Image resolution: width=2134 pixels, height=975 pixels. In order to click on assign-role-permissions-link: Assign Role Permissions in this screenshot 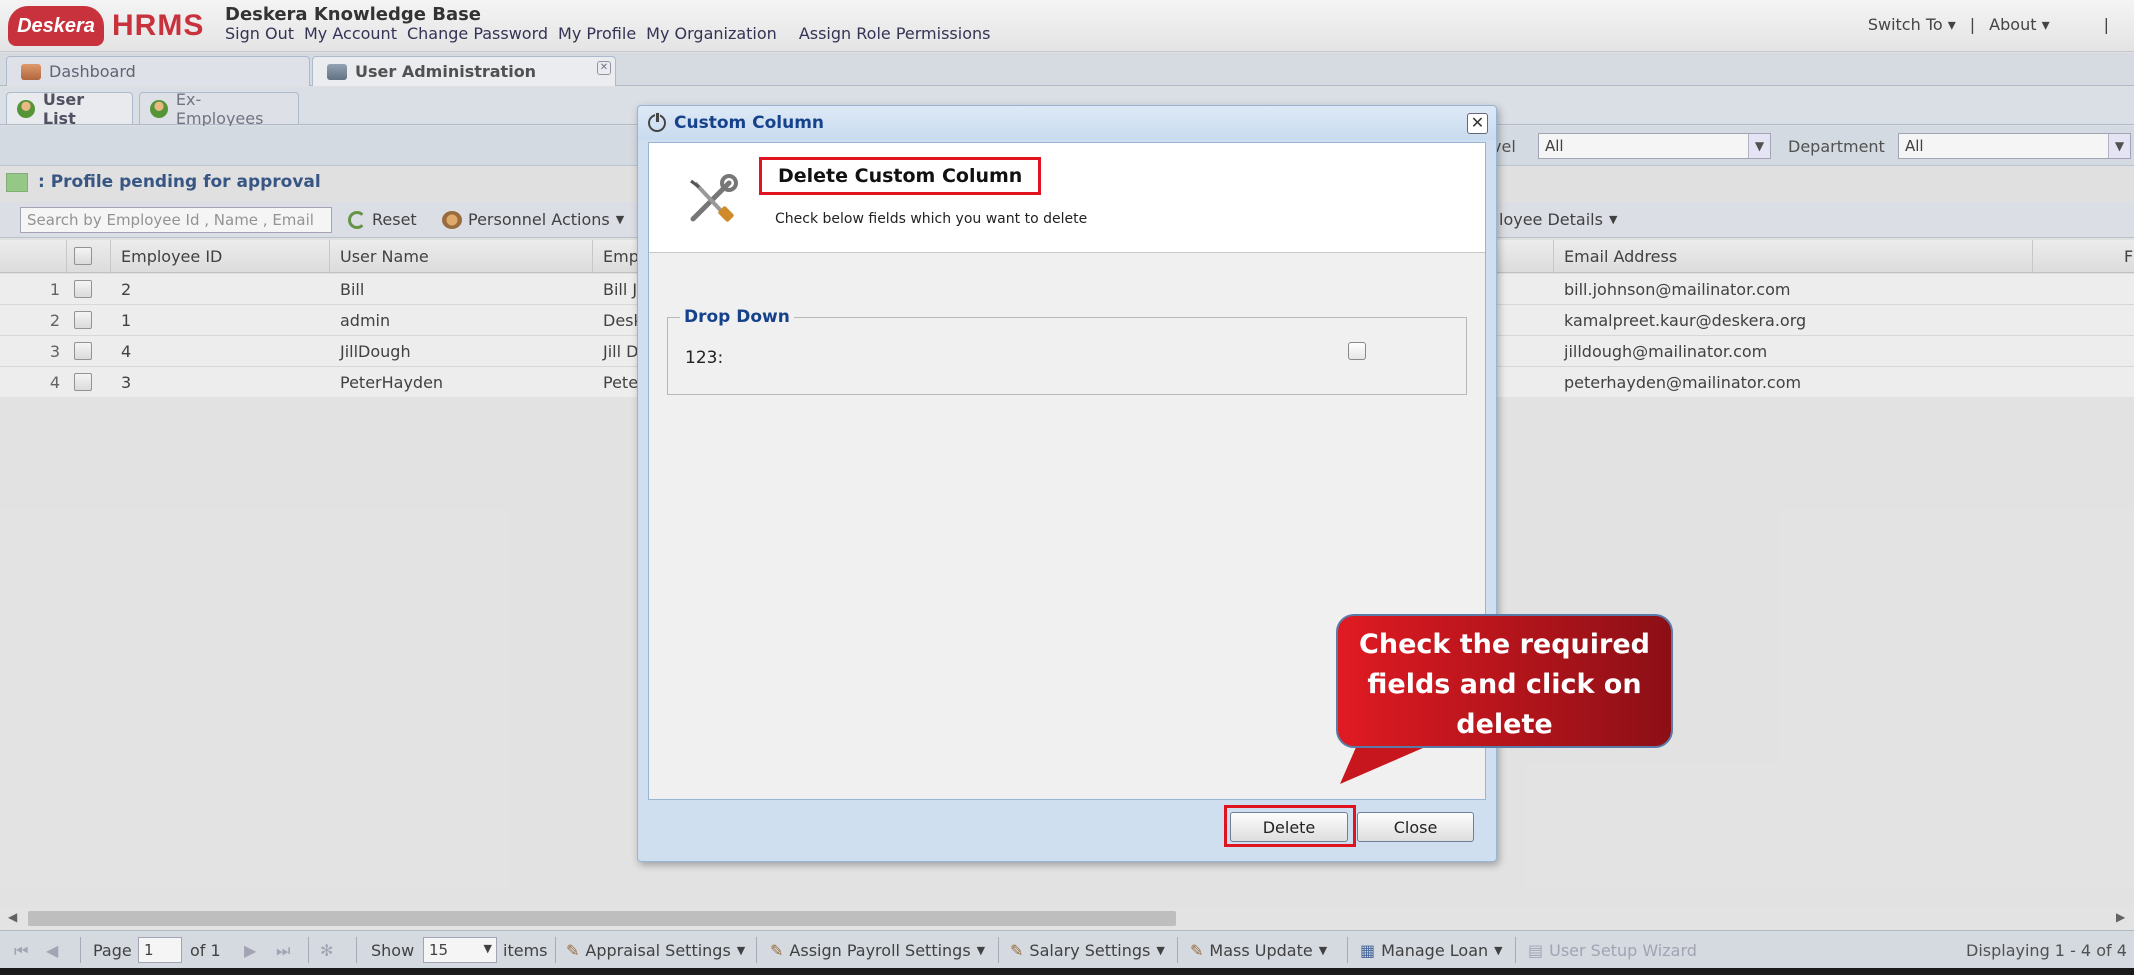, I will do `click(895, 33)`.